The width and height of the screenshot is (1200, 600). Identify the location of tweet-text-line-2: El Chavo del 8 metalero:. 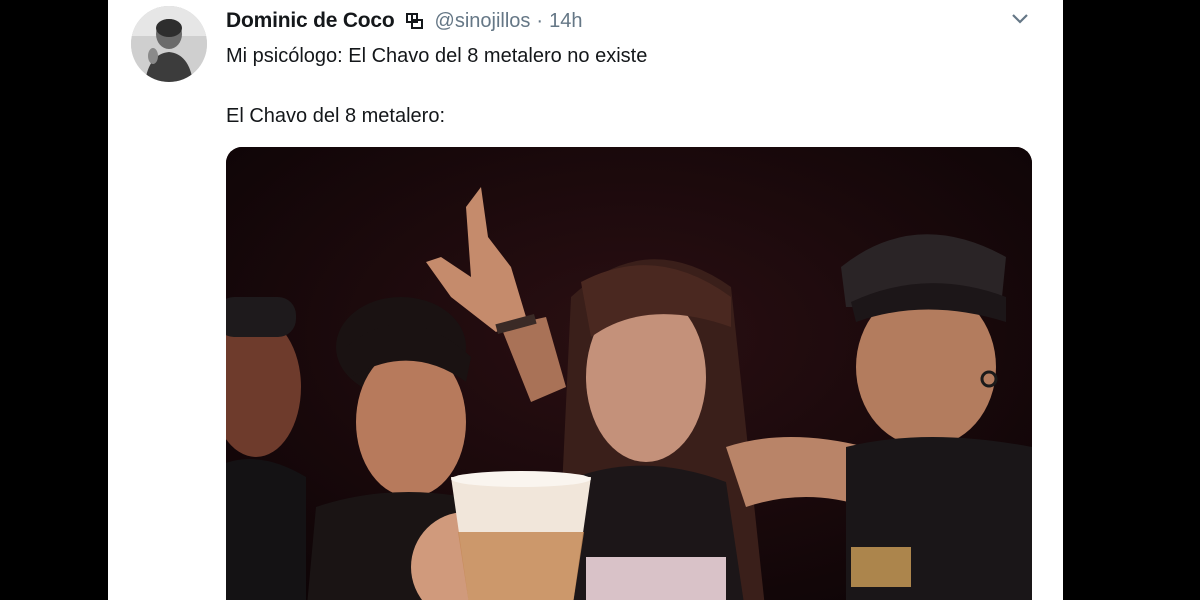
(336, 116).